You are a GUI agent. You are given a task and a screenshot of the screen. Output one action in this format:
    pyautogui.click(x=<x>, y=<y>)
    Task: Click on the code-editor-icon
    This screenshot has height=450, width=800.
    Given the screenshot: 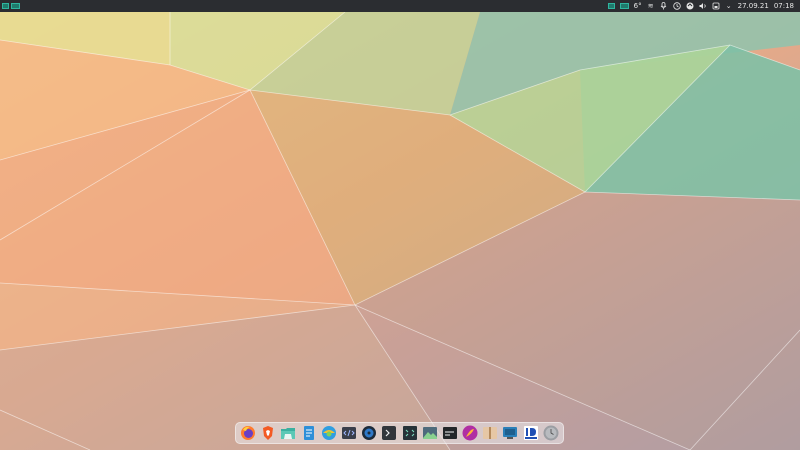 What is the action you would take?
    pyautogui.click(x=349, y=433)
    